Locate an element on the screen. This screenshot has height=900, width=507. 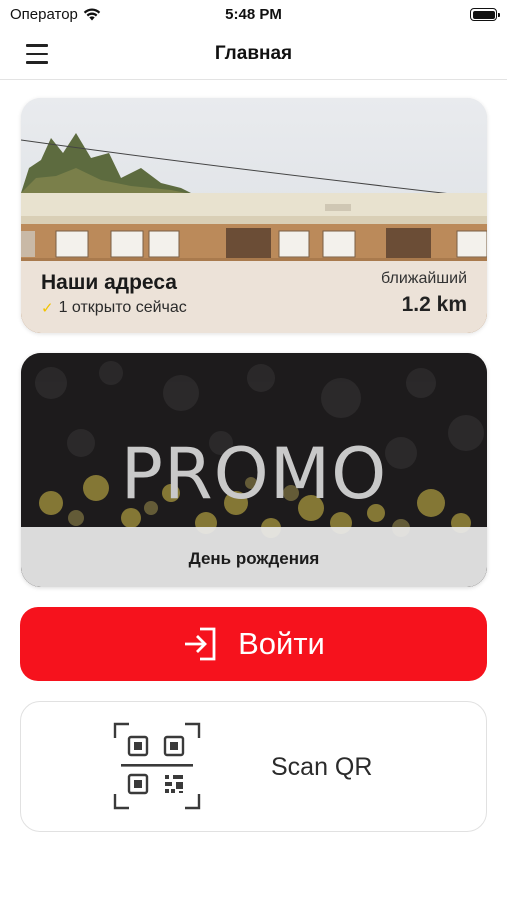
page-title: Главная is located at coordinates (253, 53).